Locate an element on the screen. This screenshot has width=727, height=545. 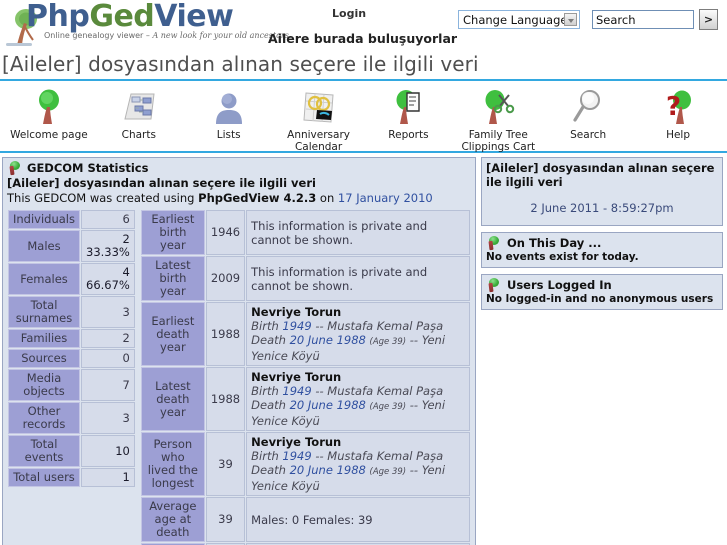
nav-item-lists: Lists is located at coordinates (229, 115).